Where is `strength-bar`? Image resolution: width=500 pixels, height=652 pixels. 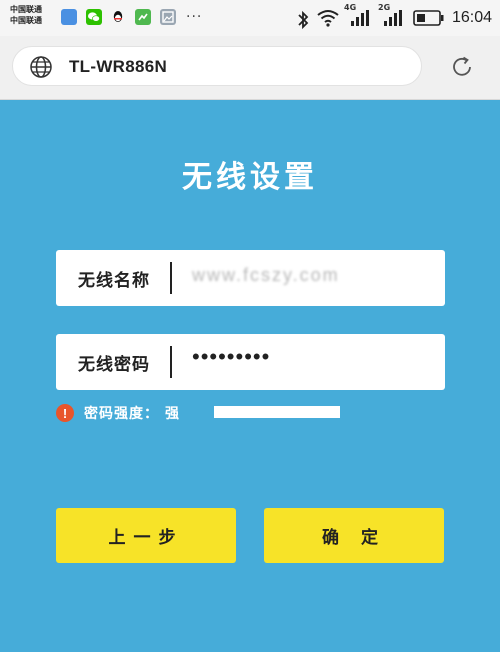
strength-bar is located at coordinates (277, 412).